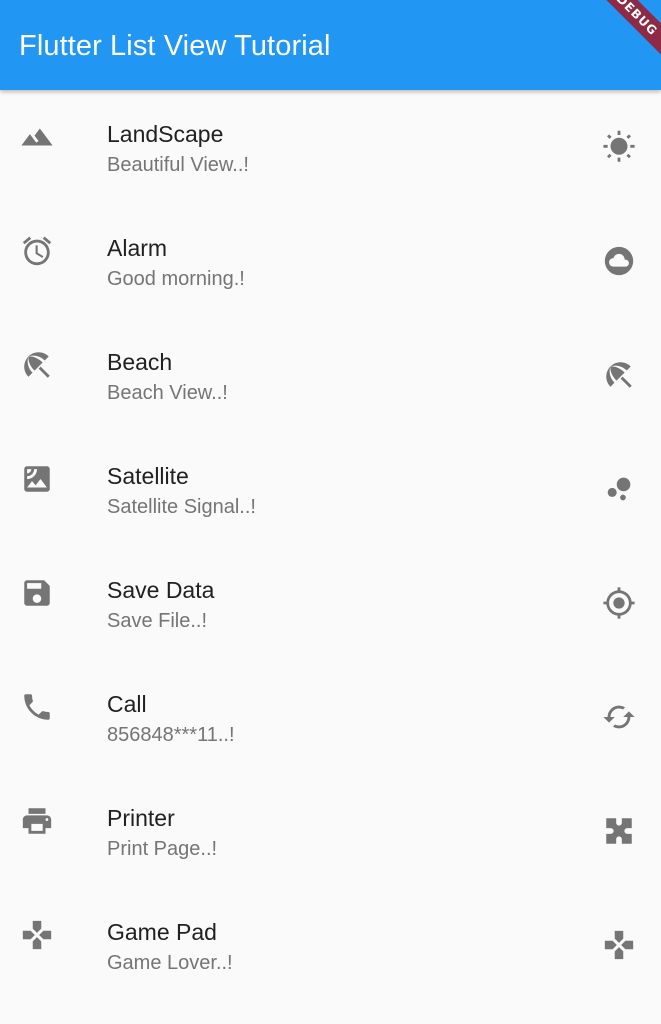 This screenshot has height=1024, width=661. I want to click on list-item-beach: Beach Beach View..!, so click(330, 375).